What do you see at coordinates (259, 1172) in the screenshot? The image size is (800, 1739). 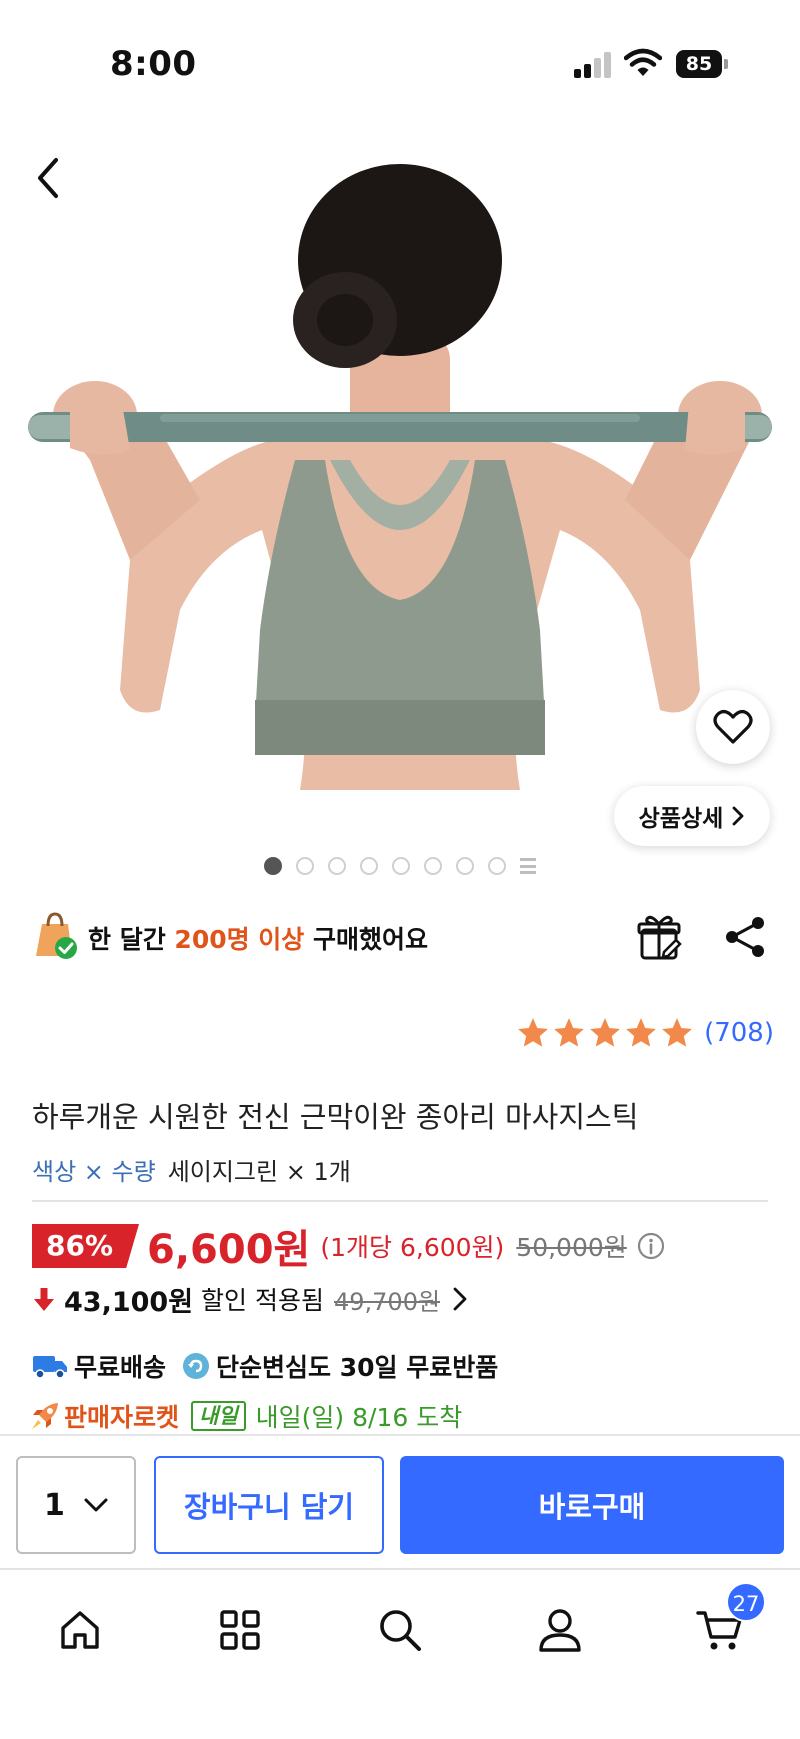 I see `option-value: 세이지그린 × 1개` at bounding box center [259, 1172].